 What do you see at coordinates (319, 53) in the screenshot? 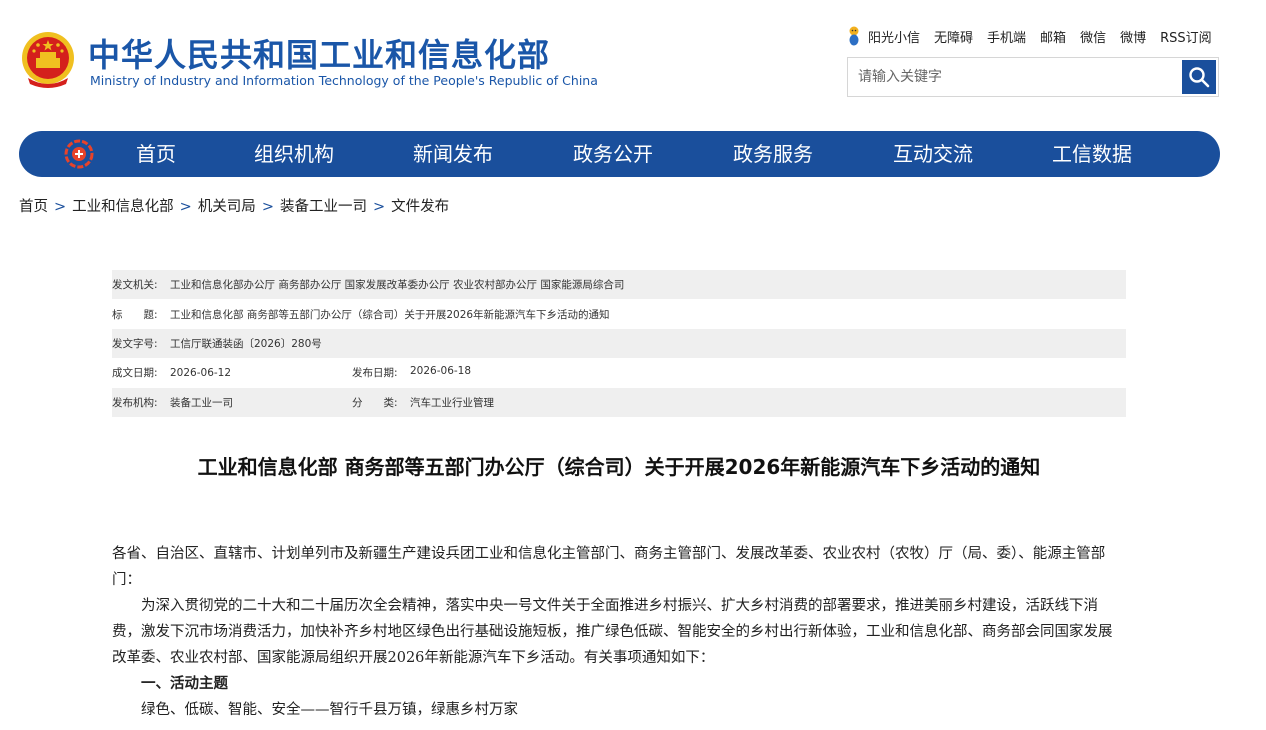
I see `site-title-cn: 中华人民共和国工业和信息化部` at bounding box center [319, 53].